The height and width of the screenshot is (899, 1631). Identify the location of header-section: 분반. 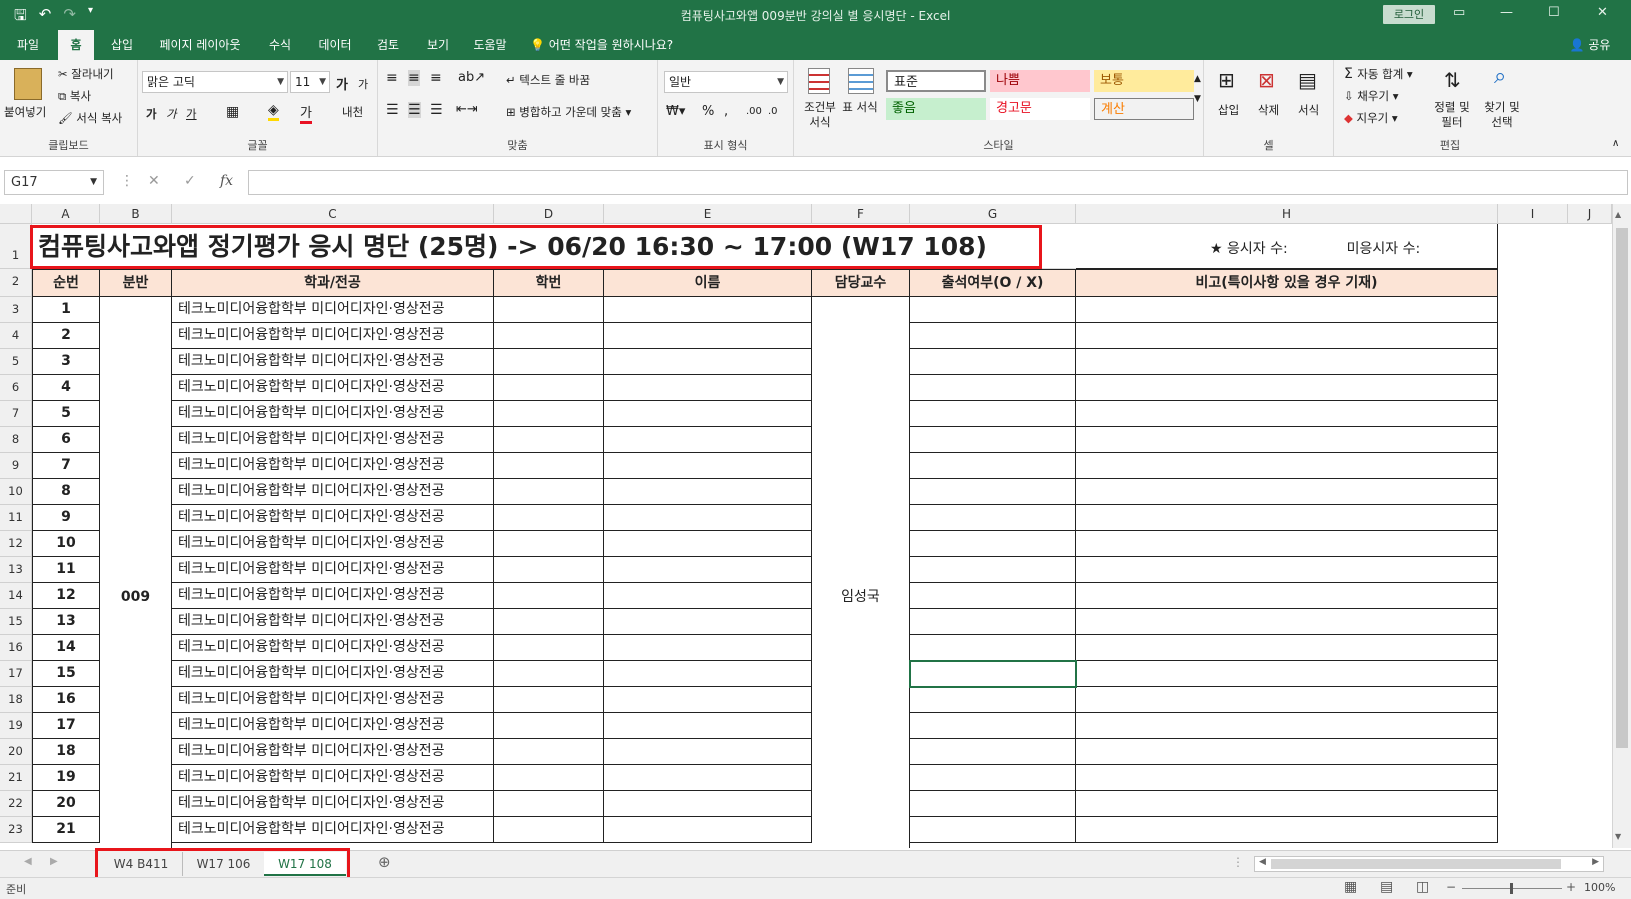
(136, 283).